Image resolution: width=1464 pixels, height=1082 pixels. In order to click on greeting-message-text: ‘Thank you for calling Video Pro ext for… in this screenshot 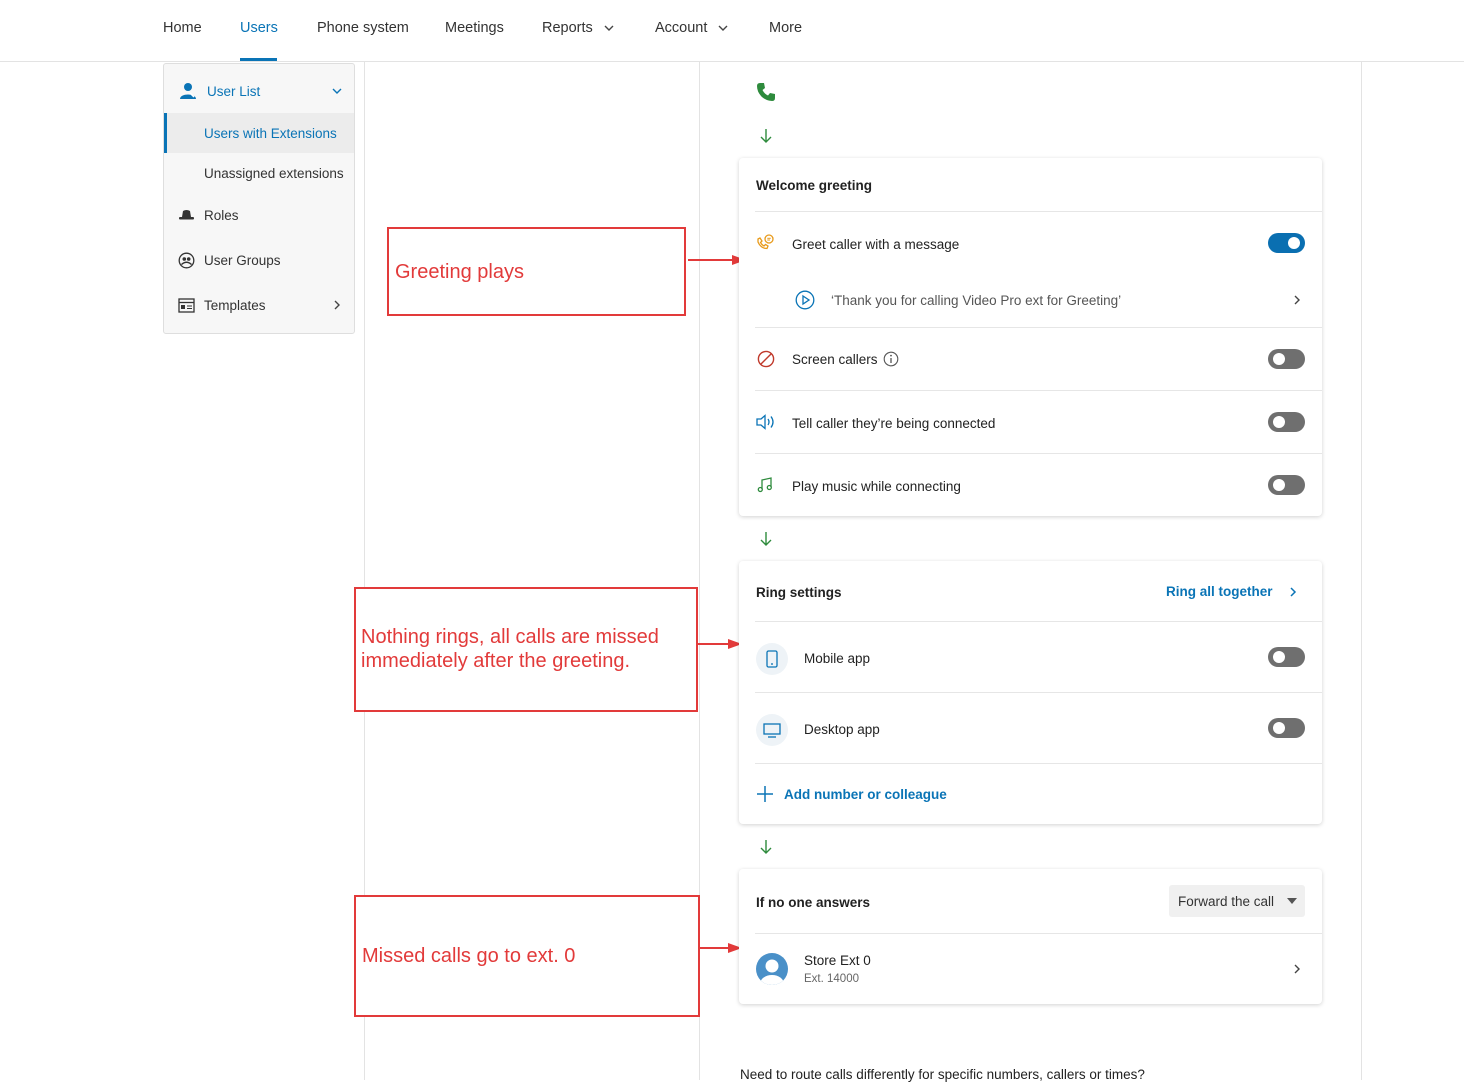, I will do `click(976, 300)`.